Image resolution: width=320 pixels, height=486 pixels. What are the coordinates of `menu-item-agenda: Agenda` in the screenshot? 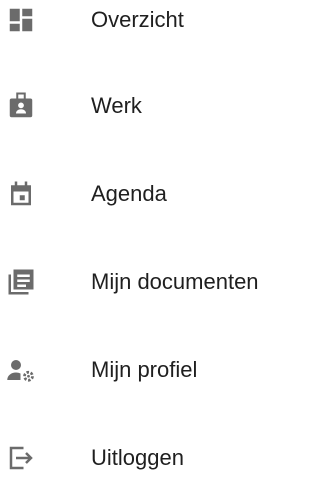 It's located at (145, 194).